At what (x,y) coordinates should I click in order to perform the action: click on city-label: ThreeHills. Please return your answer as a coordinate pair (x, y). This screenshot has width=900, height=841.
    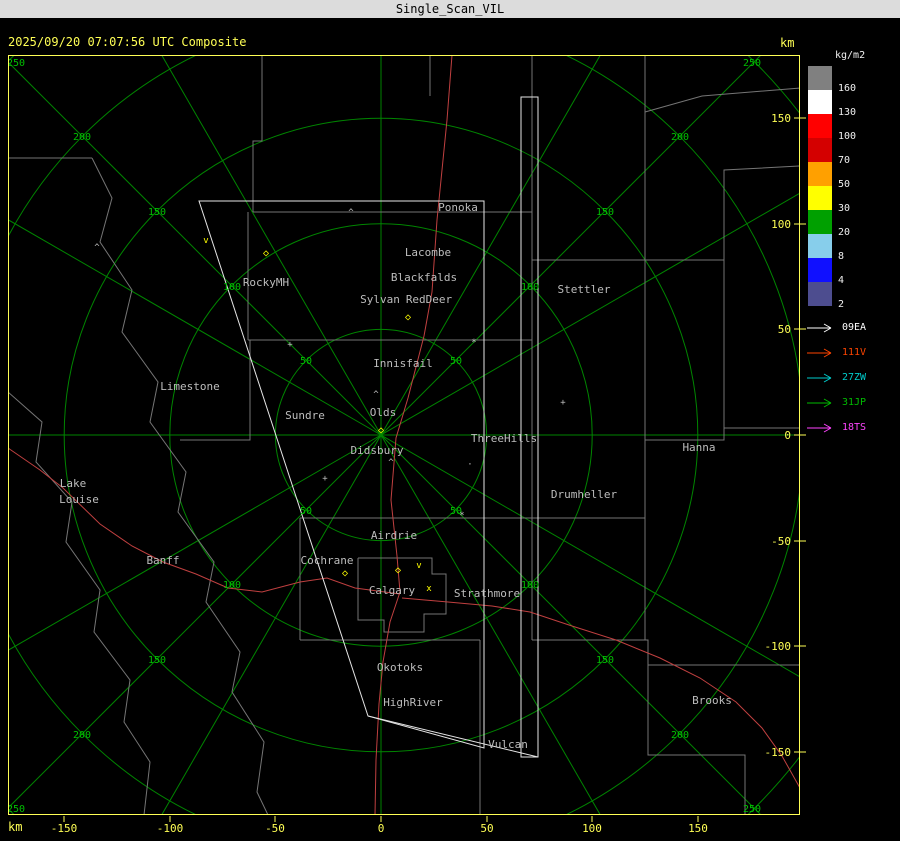
    Looking at the image, I should click on (504, 438).